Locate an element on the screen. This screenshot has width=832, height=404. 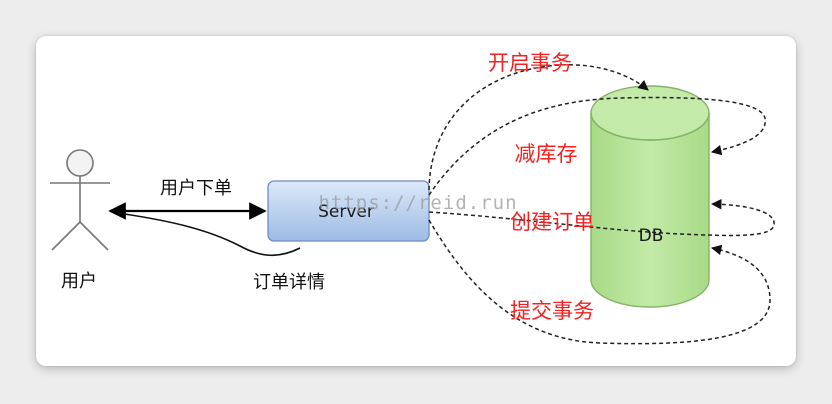
step-1-label: 开启事务 is located at coordinates (530, 63).